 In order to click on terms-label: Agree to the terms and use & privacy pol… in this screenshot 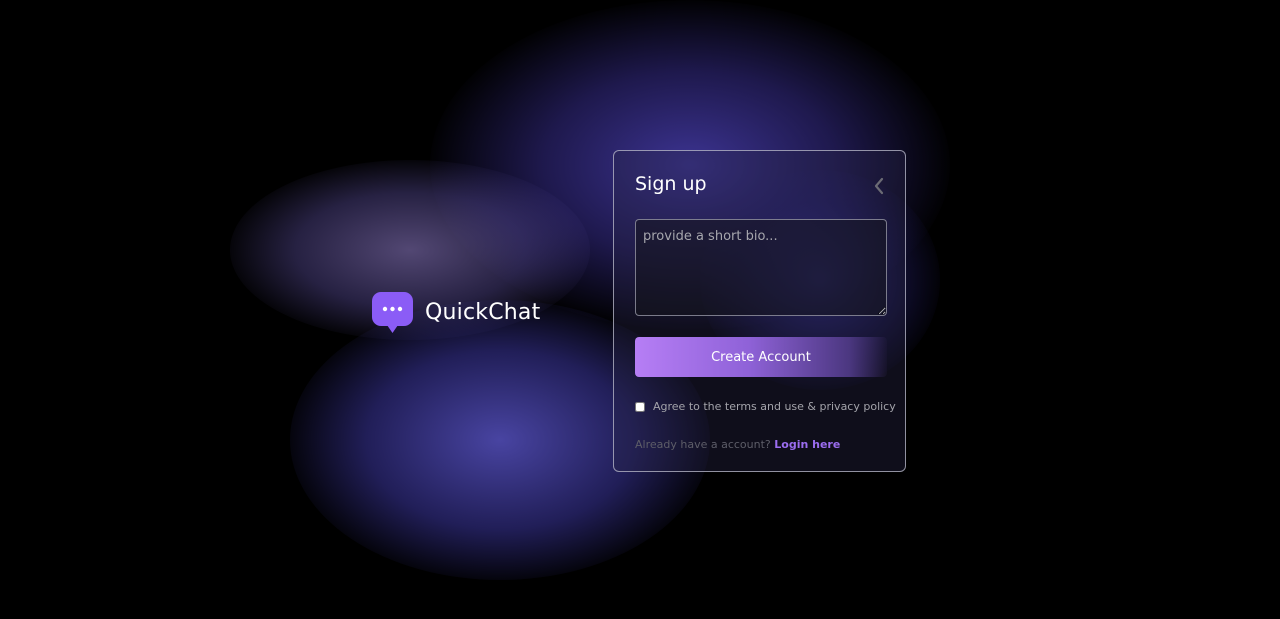, I will do `click(774, 406)`.